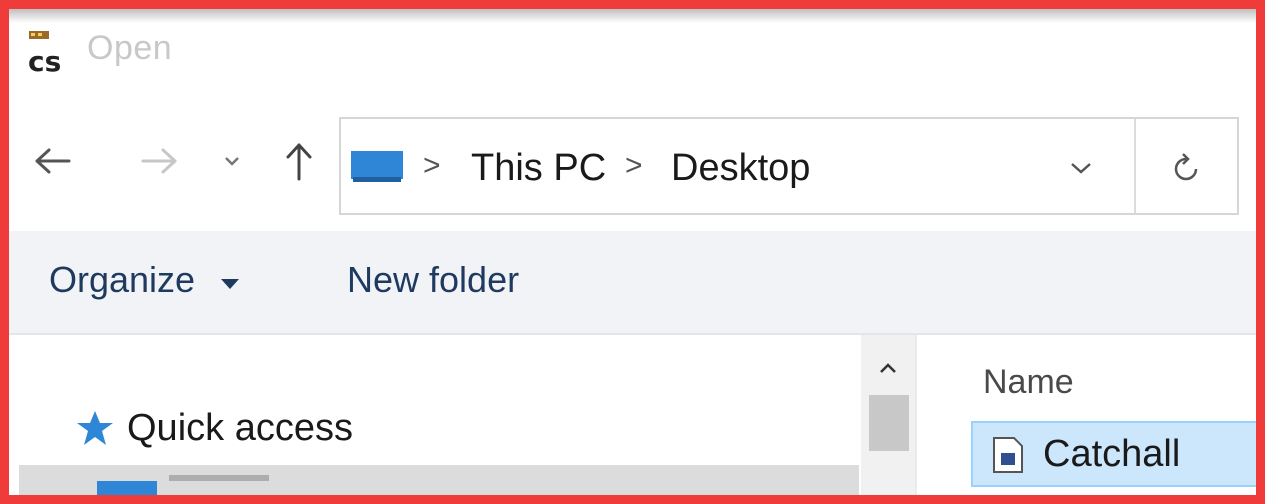  I want to click on recent-locations-button, so click(232, 161).